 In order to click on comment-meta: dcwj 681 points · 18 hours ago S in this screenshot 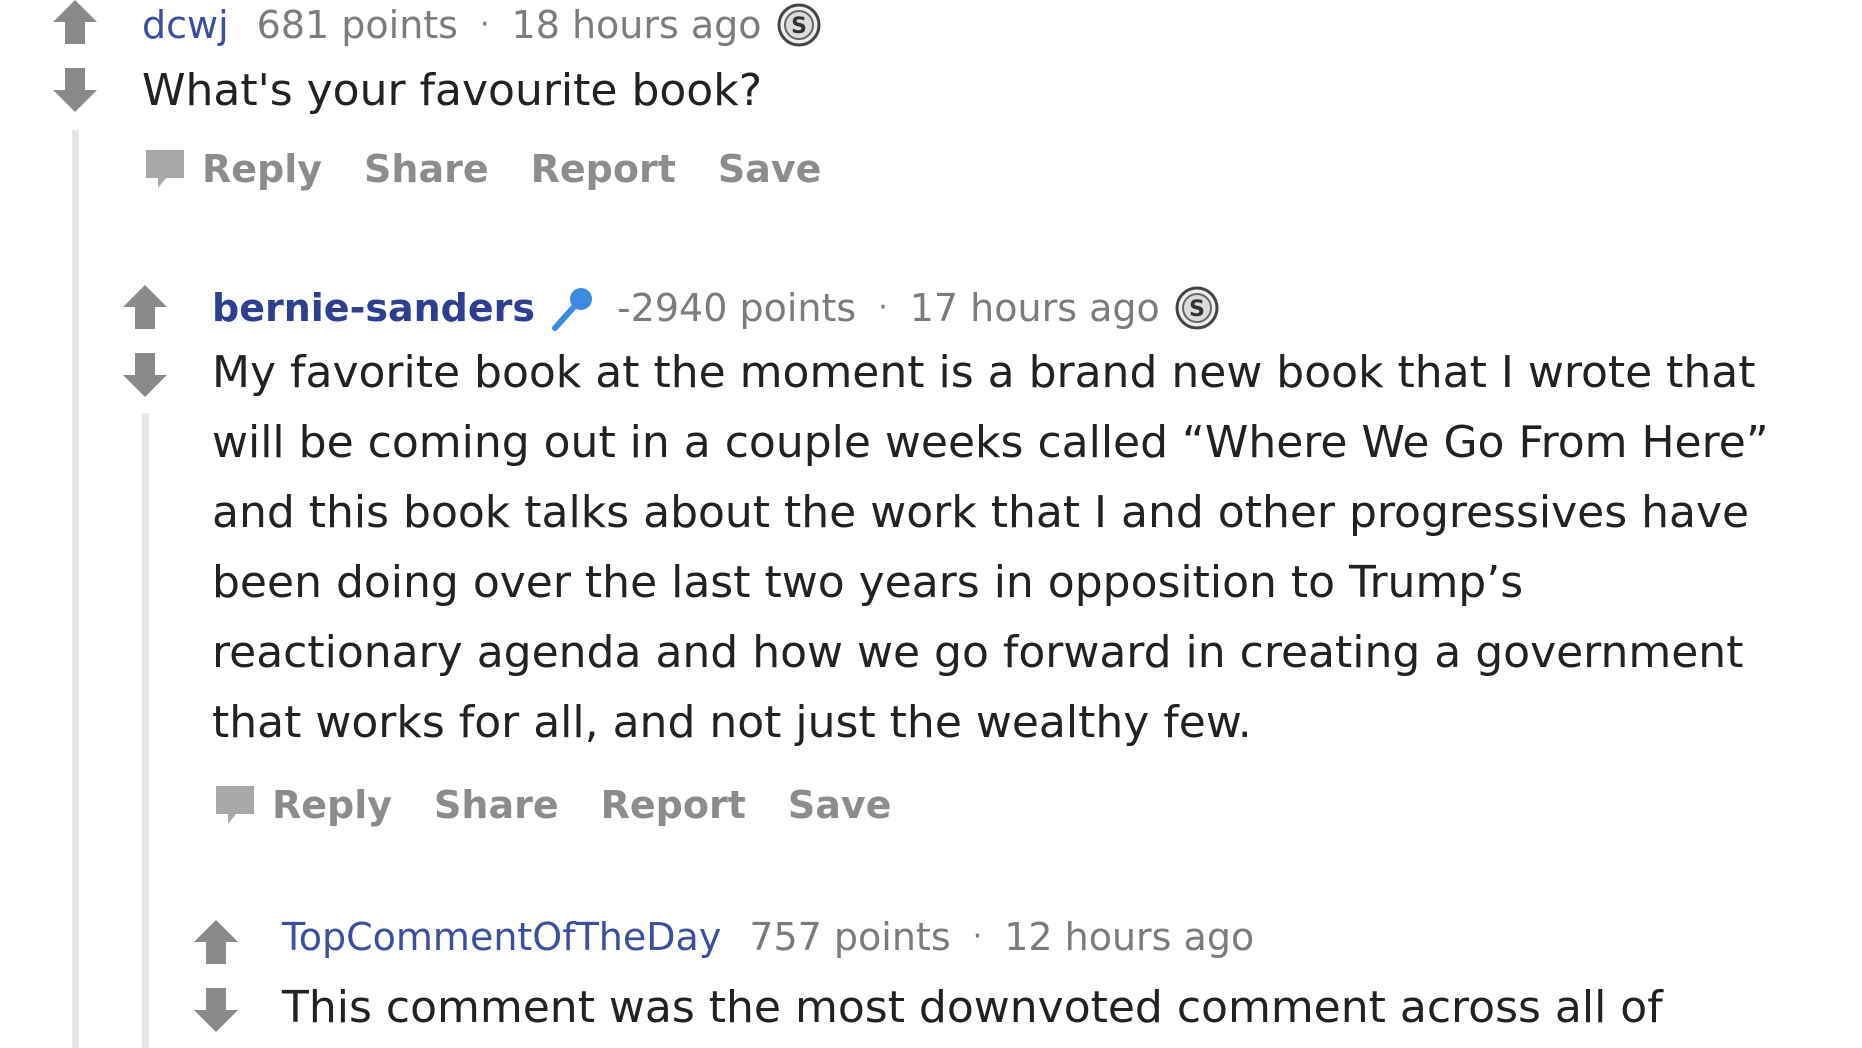, I will do `click(482, 25)`.